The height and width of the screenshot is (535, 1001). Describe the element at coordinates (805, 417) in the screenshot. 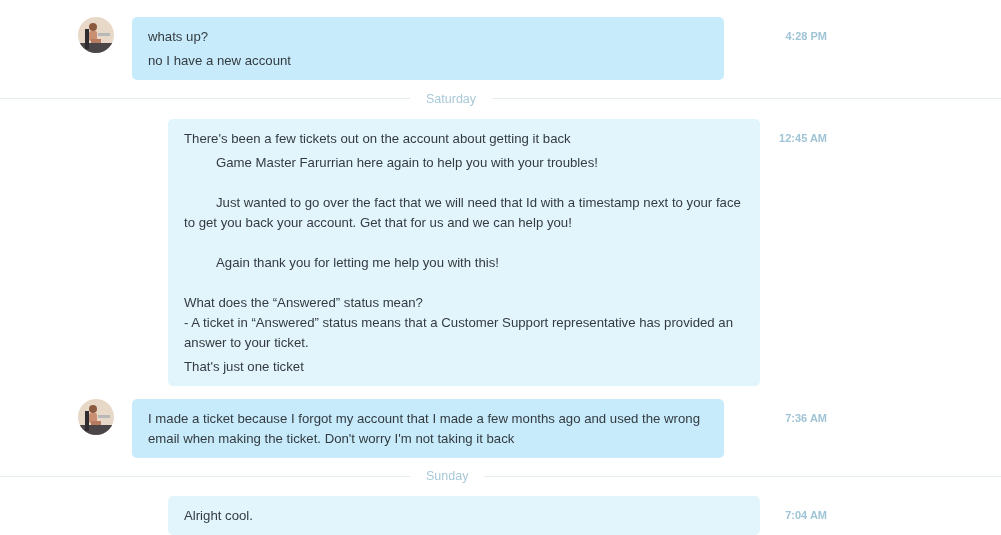

I see `message-time: 7:36 AM` at that location.